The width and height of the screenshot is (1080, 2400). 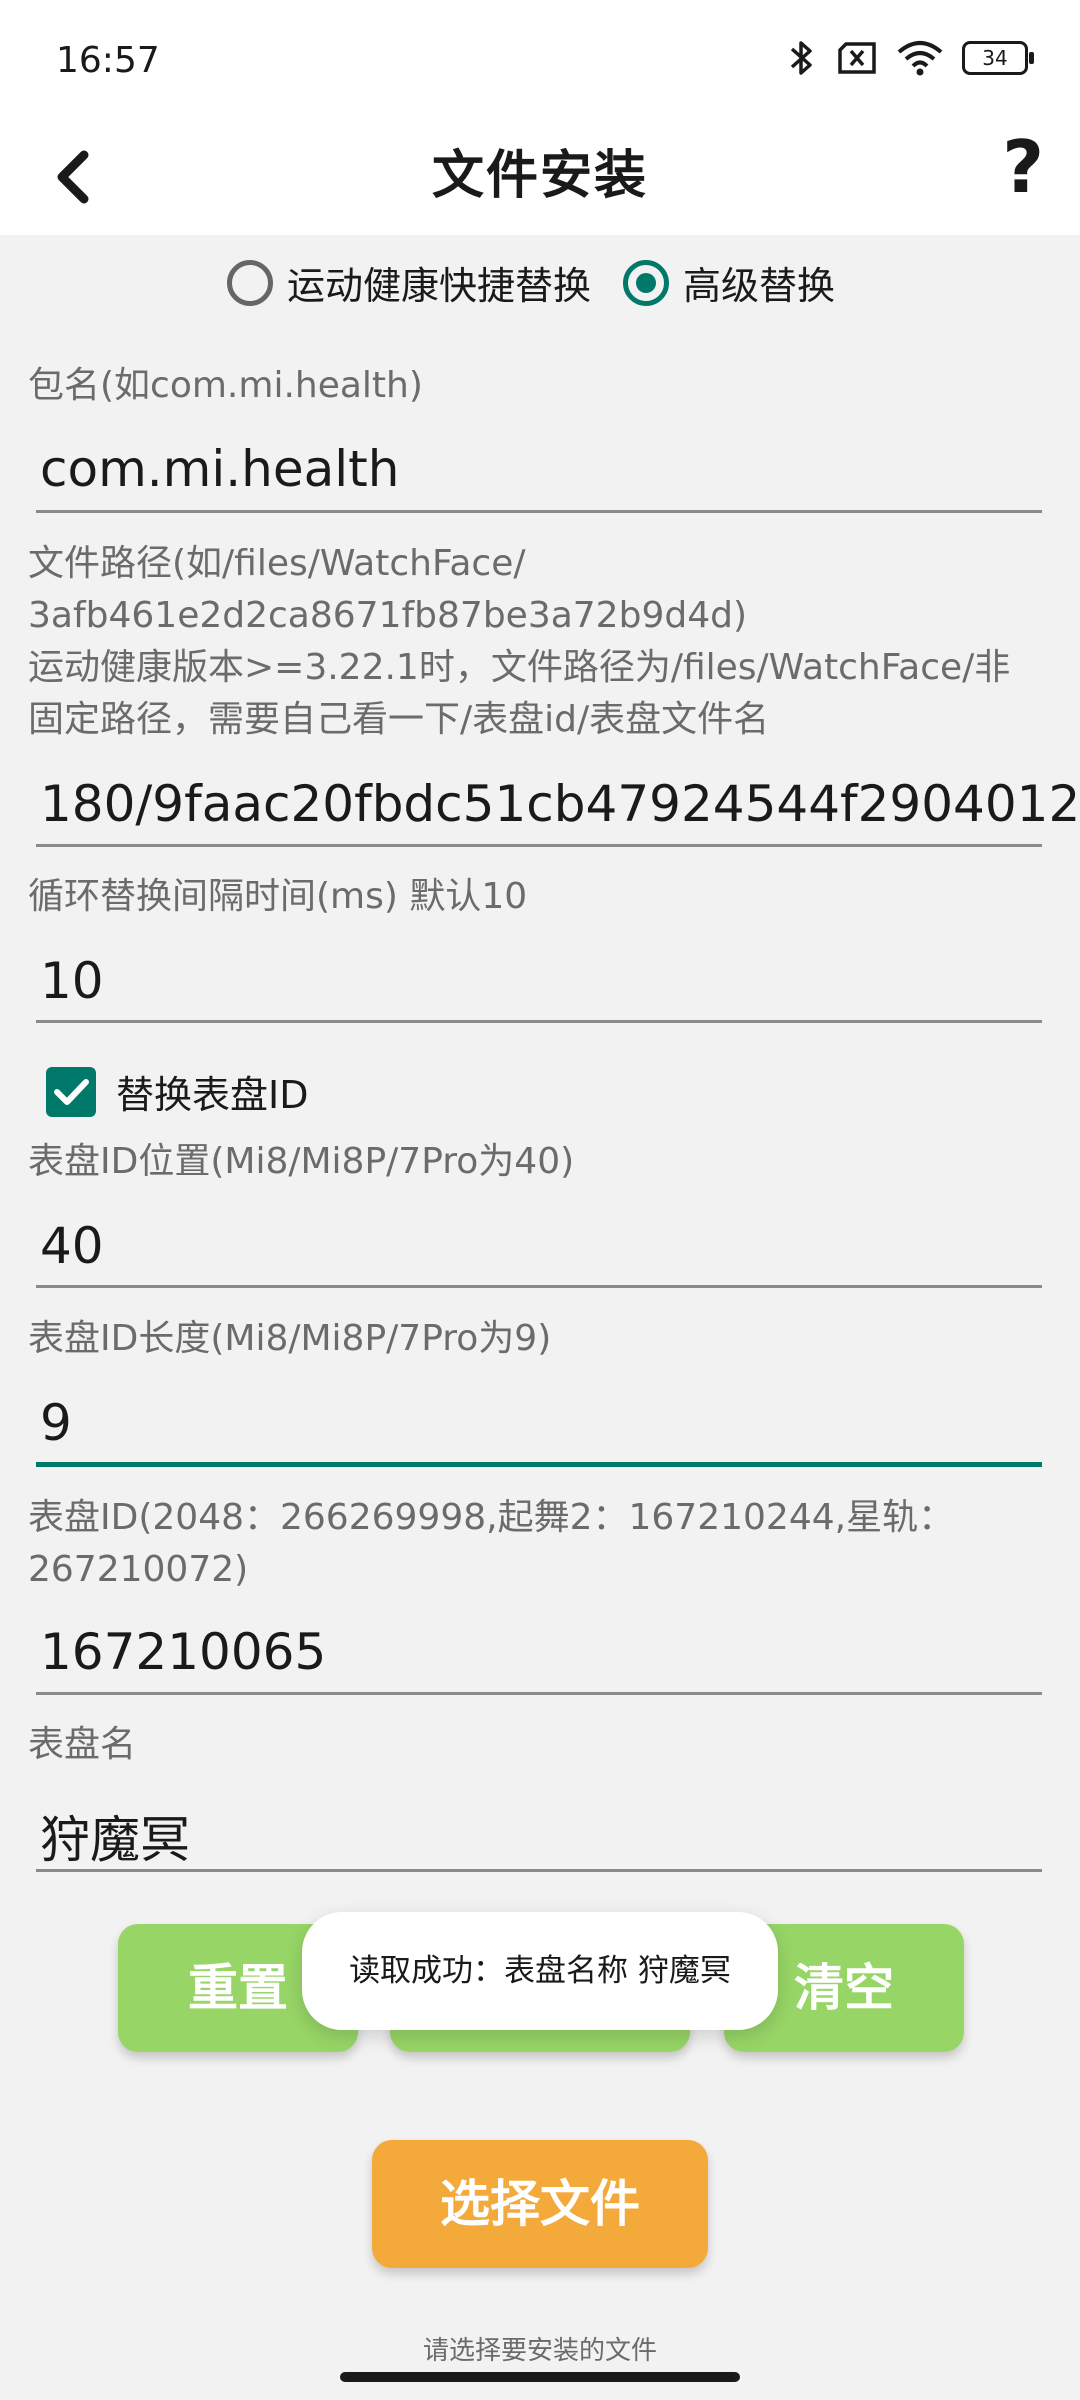 What do you see at coordinates (541, 1246) in the screenshot?
I see `id-position-input: 40` at bounding box center [541, 1246].